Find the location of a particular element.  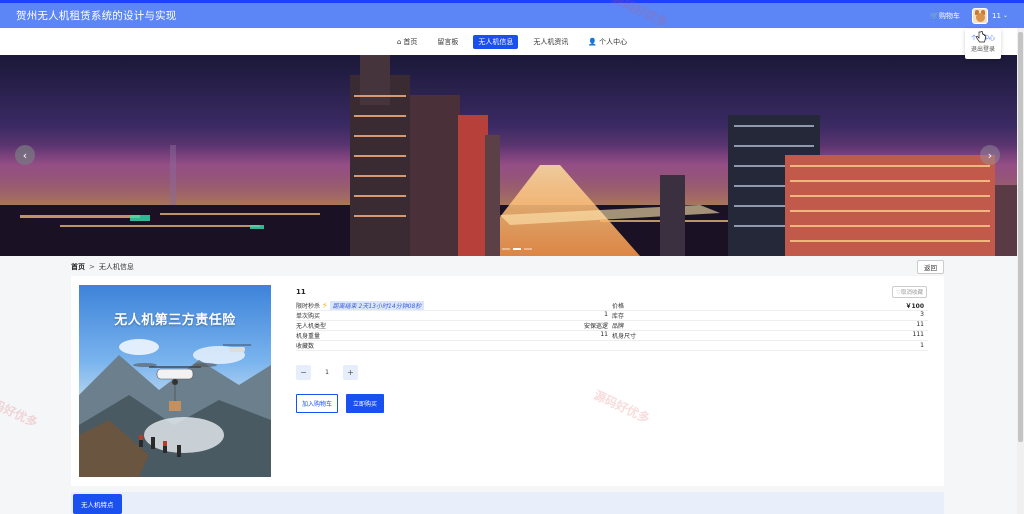

nav-label: 留言板 is located at coordinates (448, 41).